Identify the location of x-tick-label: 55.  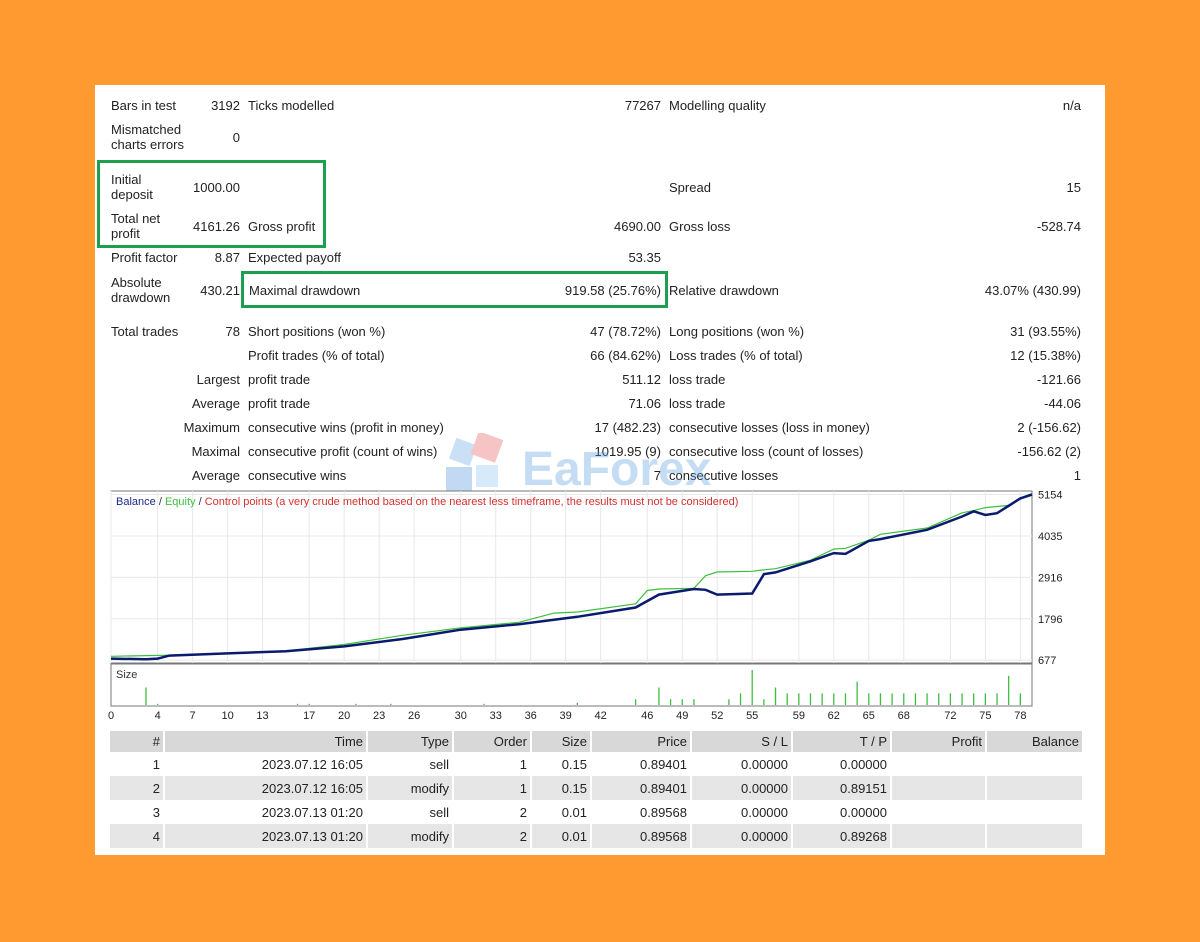
(752, 716).